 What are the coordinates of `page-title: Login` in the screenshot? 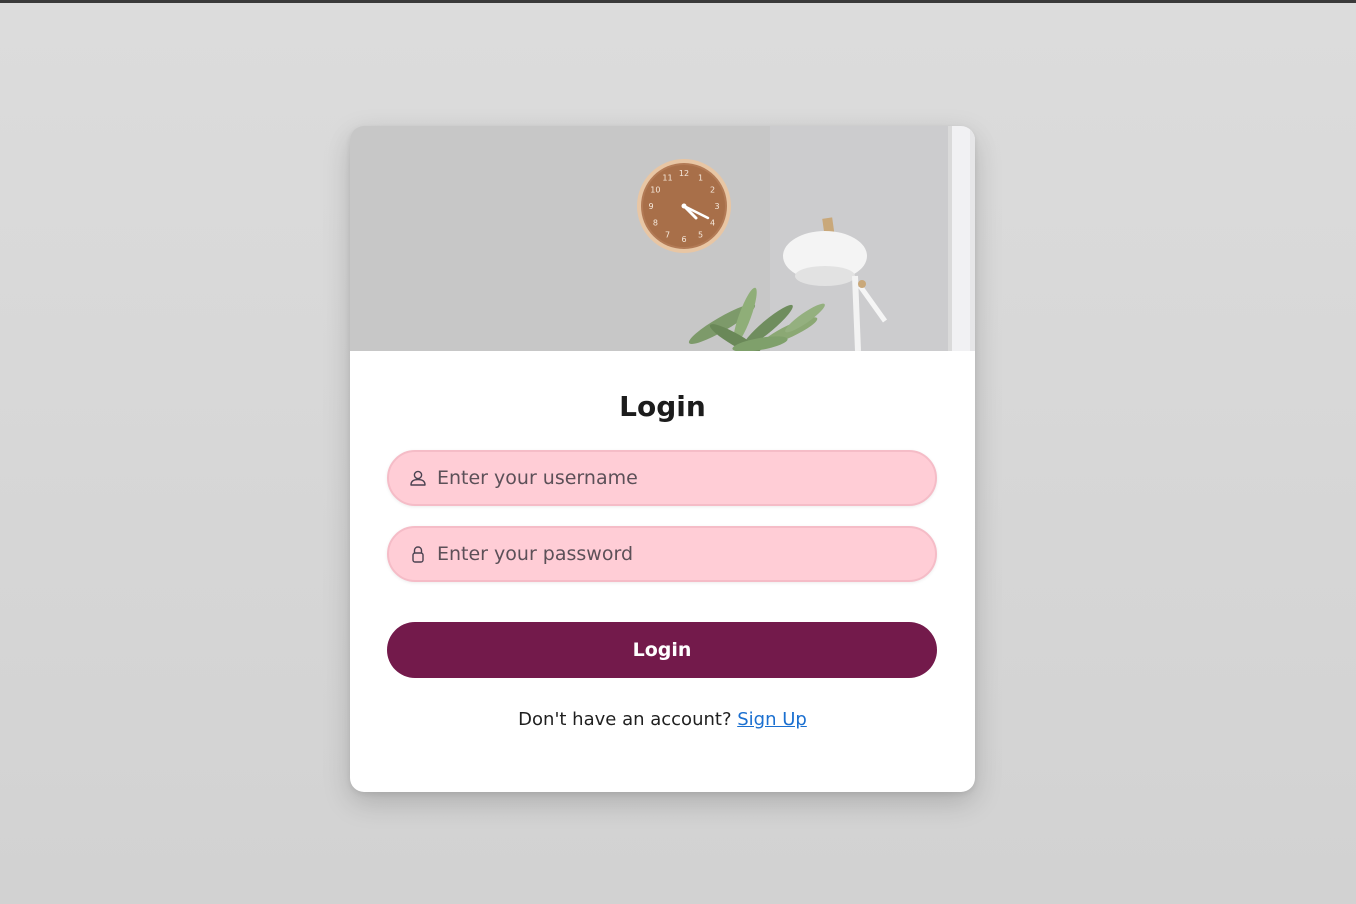 It's located at (662, 406).